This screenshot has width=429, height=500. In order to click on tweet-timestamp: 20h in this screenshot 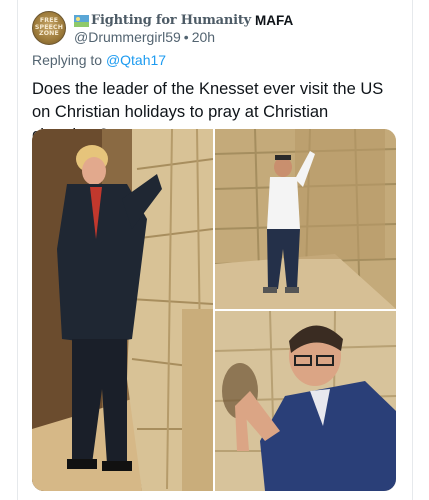, I will do `click(203, 37)`.